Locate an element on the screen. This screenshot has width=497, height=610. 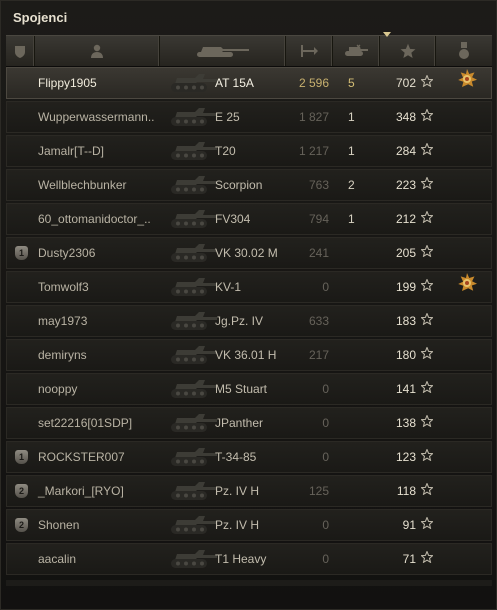
player-name: Dusty2306 is located at coordinates (67, 253).